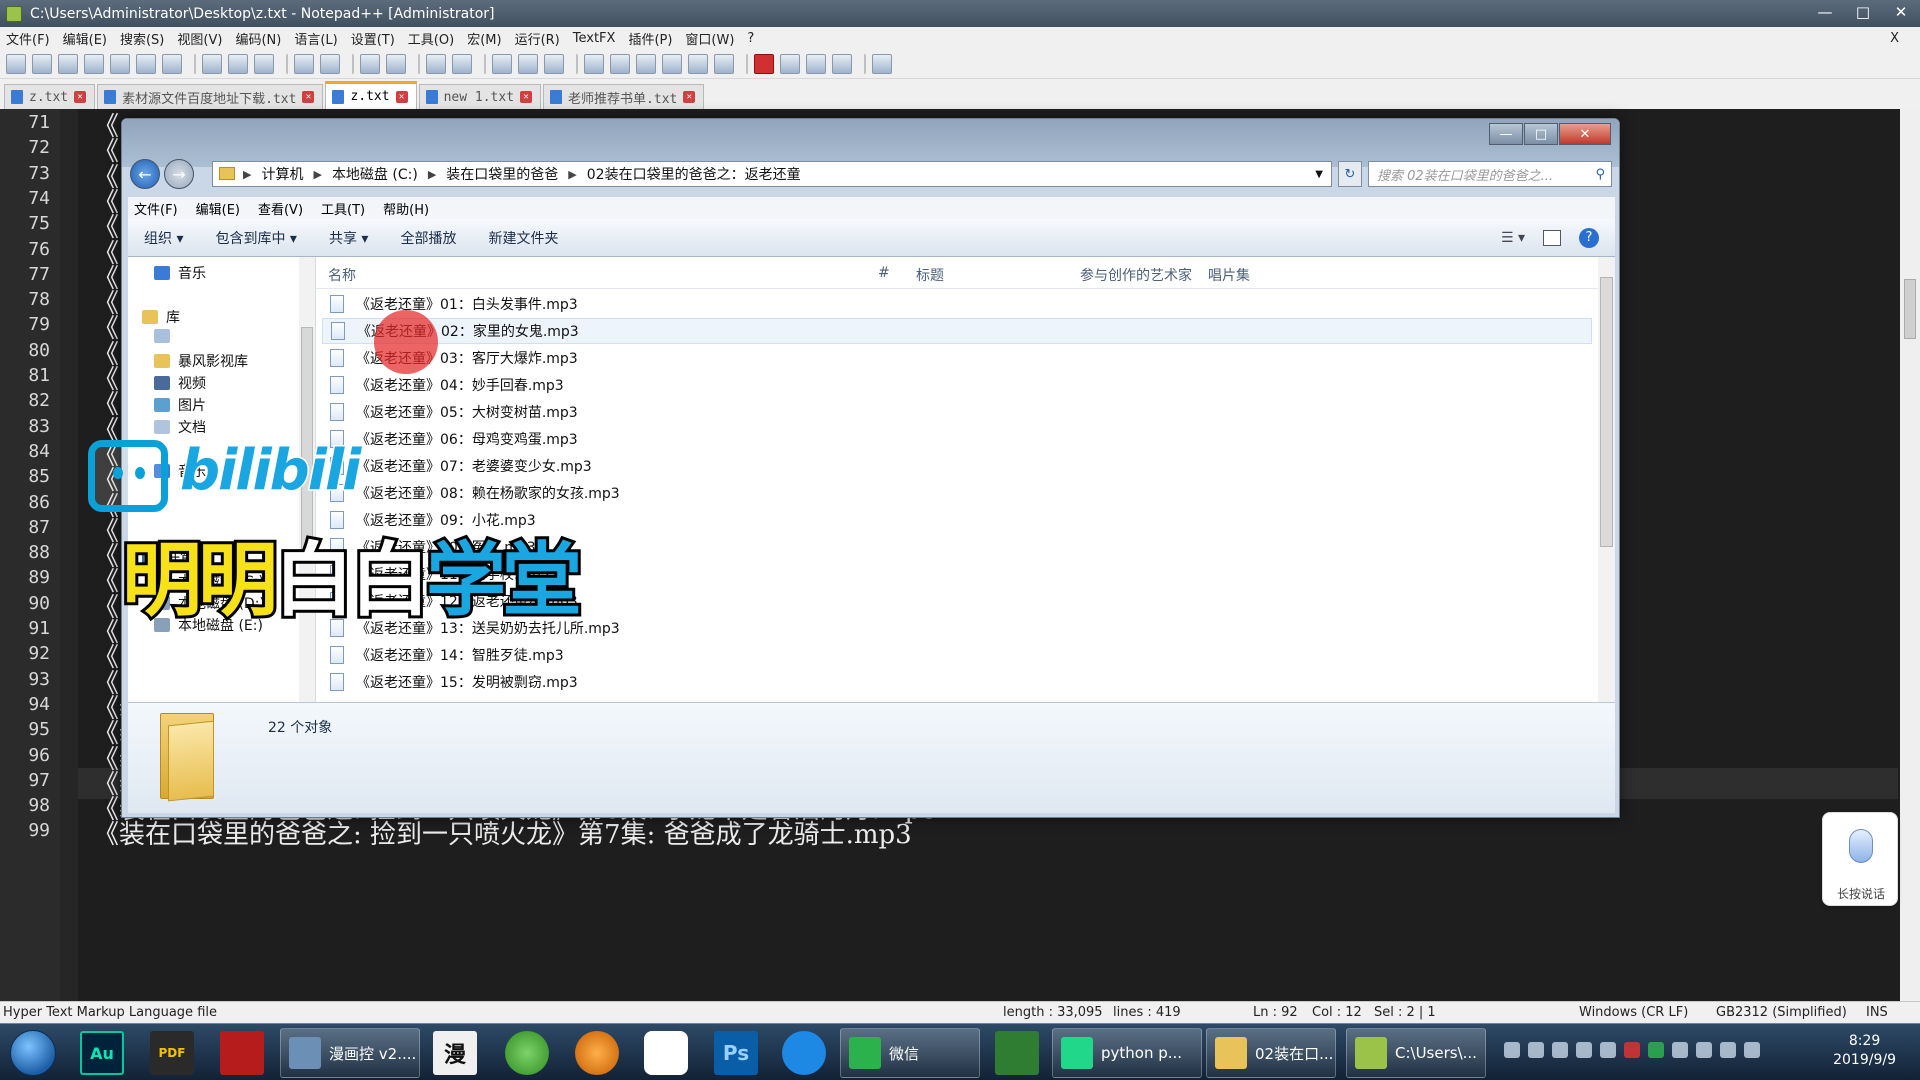  I want to click on column-header-item: 唱片集, so click(1229, 275).